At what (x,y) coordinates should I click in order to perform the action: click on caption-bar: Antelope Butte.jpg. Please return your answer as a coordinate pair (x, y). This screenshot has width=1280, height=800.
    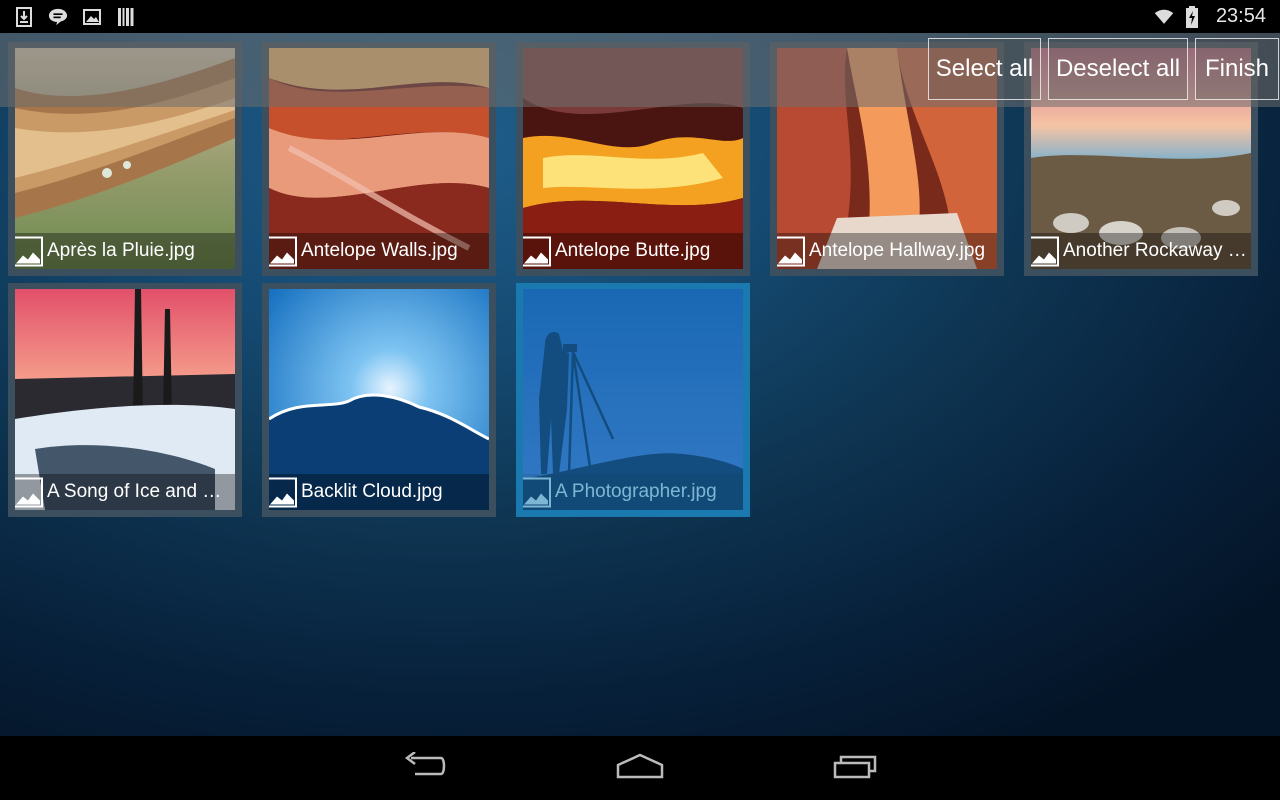
    Looking at the image, I should click on (633, 251).